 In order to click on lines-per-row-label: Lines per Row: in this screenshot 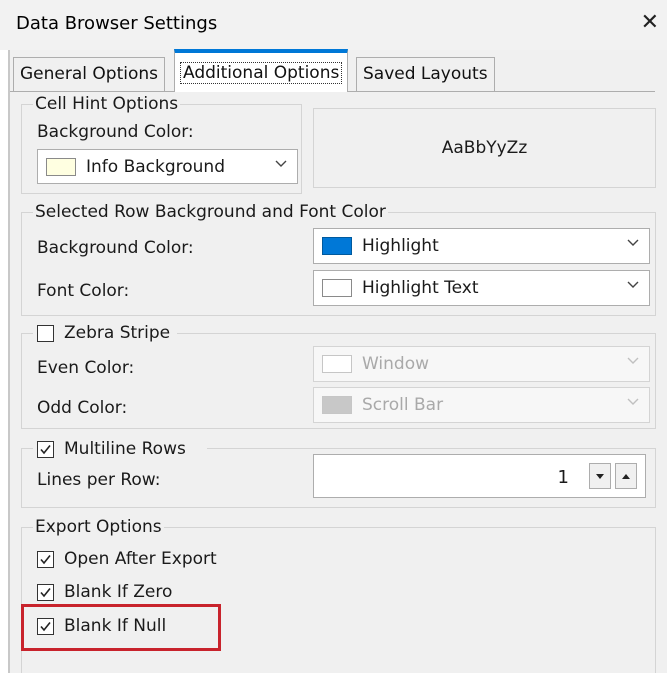, I will do `click(99, 480)`.